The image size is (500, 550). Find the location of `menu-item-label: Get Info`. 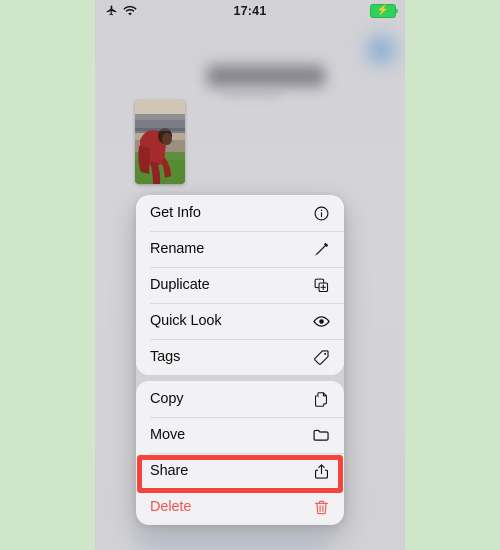

menu-item-label: Get Info is located at coordinates (175, 213).